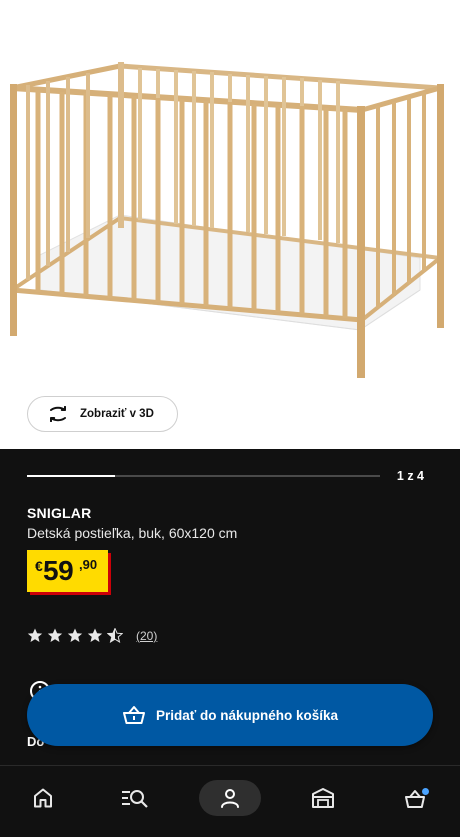 The height and width of the screenshot is (837, 460). Describe the element at coordinates (39, 566) in the screenshot. I see `price-currency: €` at that location.